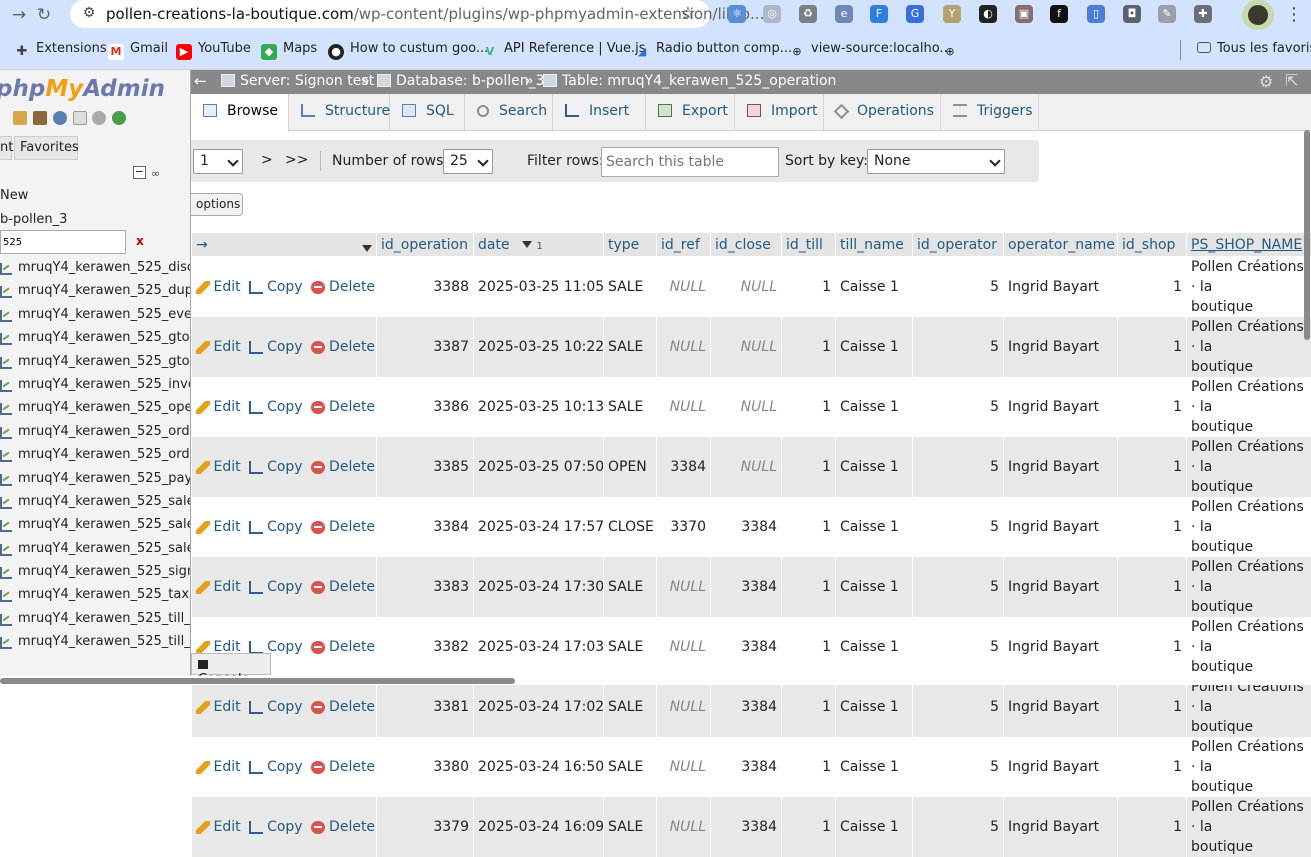  I want to click on nav-table-item: mruqY4_kerawen_525_order_, so click(95, 456).